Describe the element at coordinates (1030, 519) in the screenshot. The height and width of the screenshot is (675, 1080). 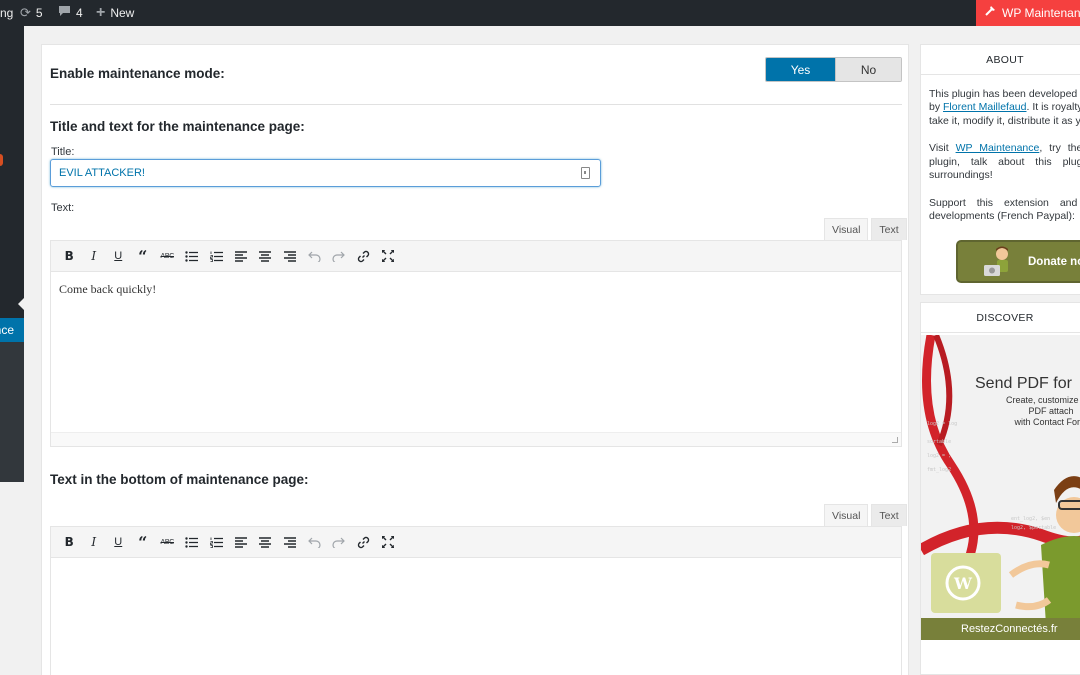
I see `svg-text: ent_log2, $en` at that location.